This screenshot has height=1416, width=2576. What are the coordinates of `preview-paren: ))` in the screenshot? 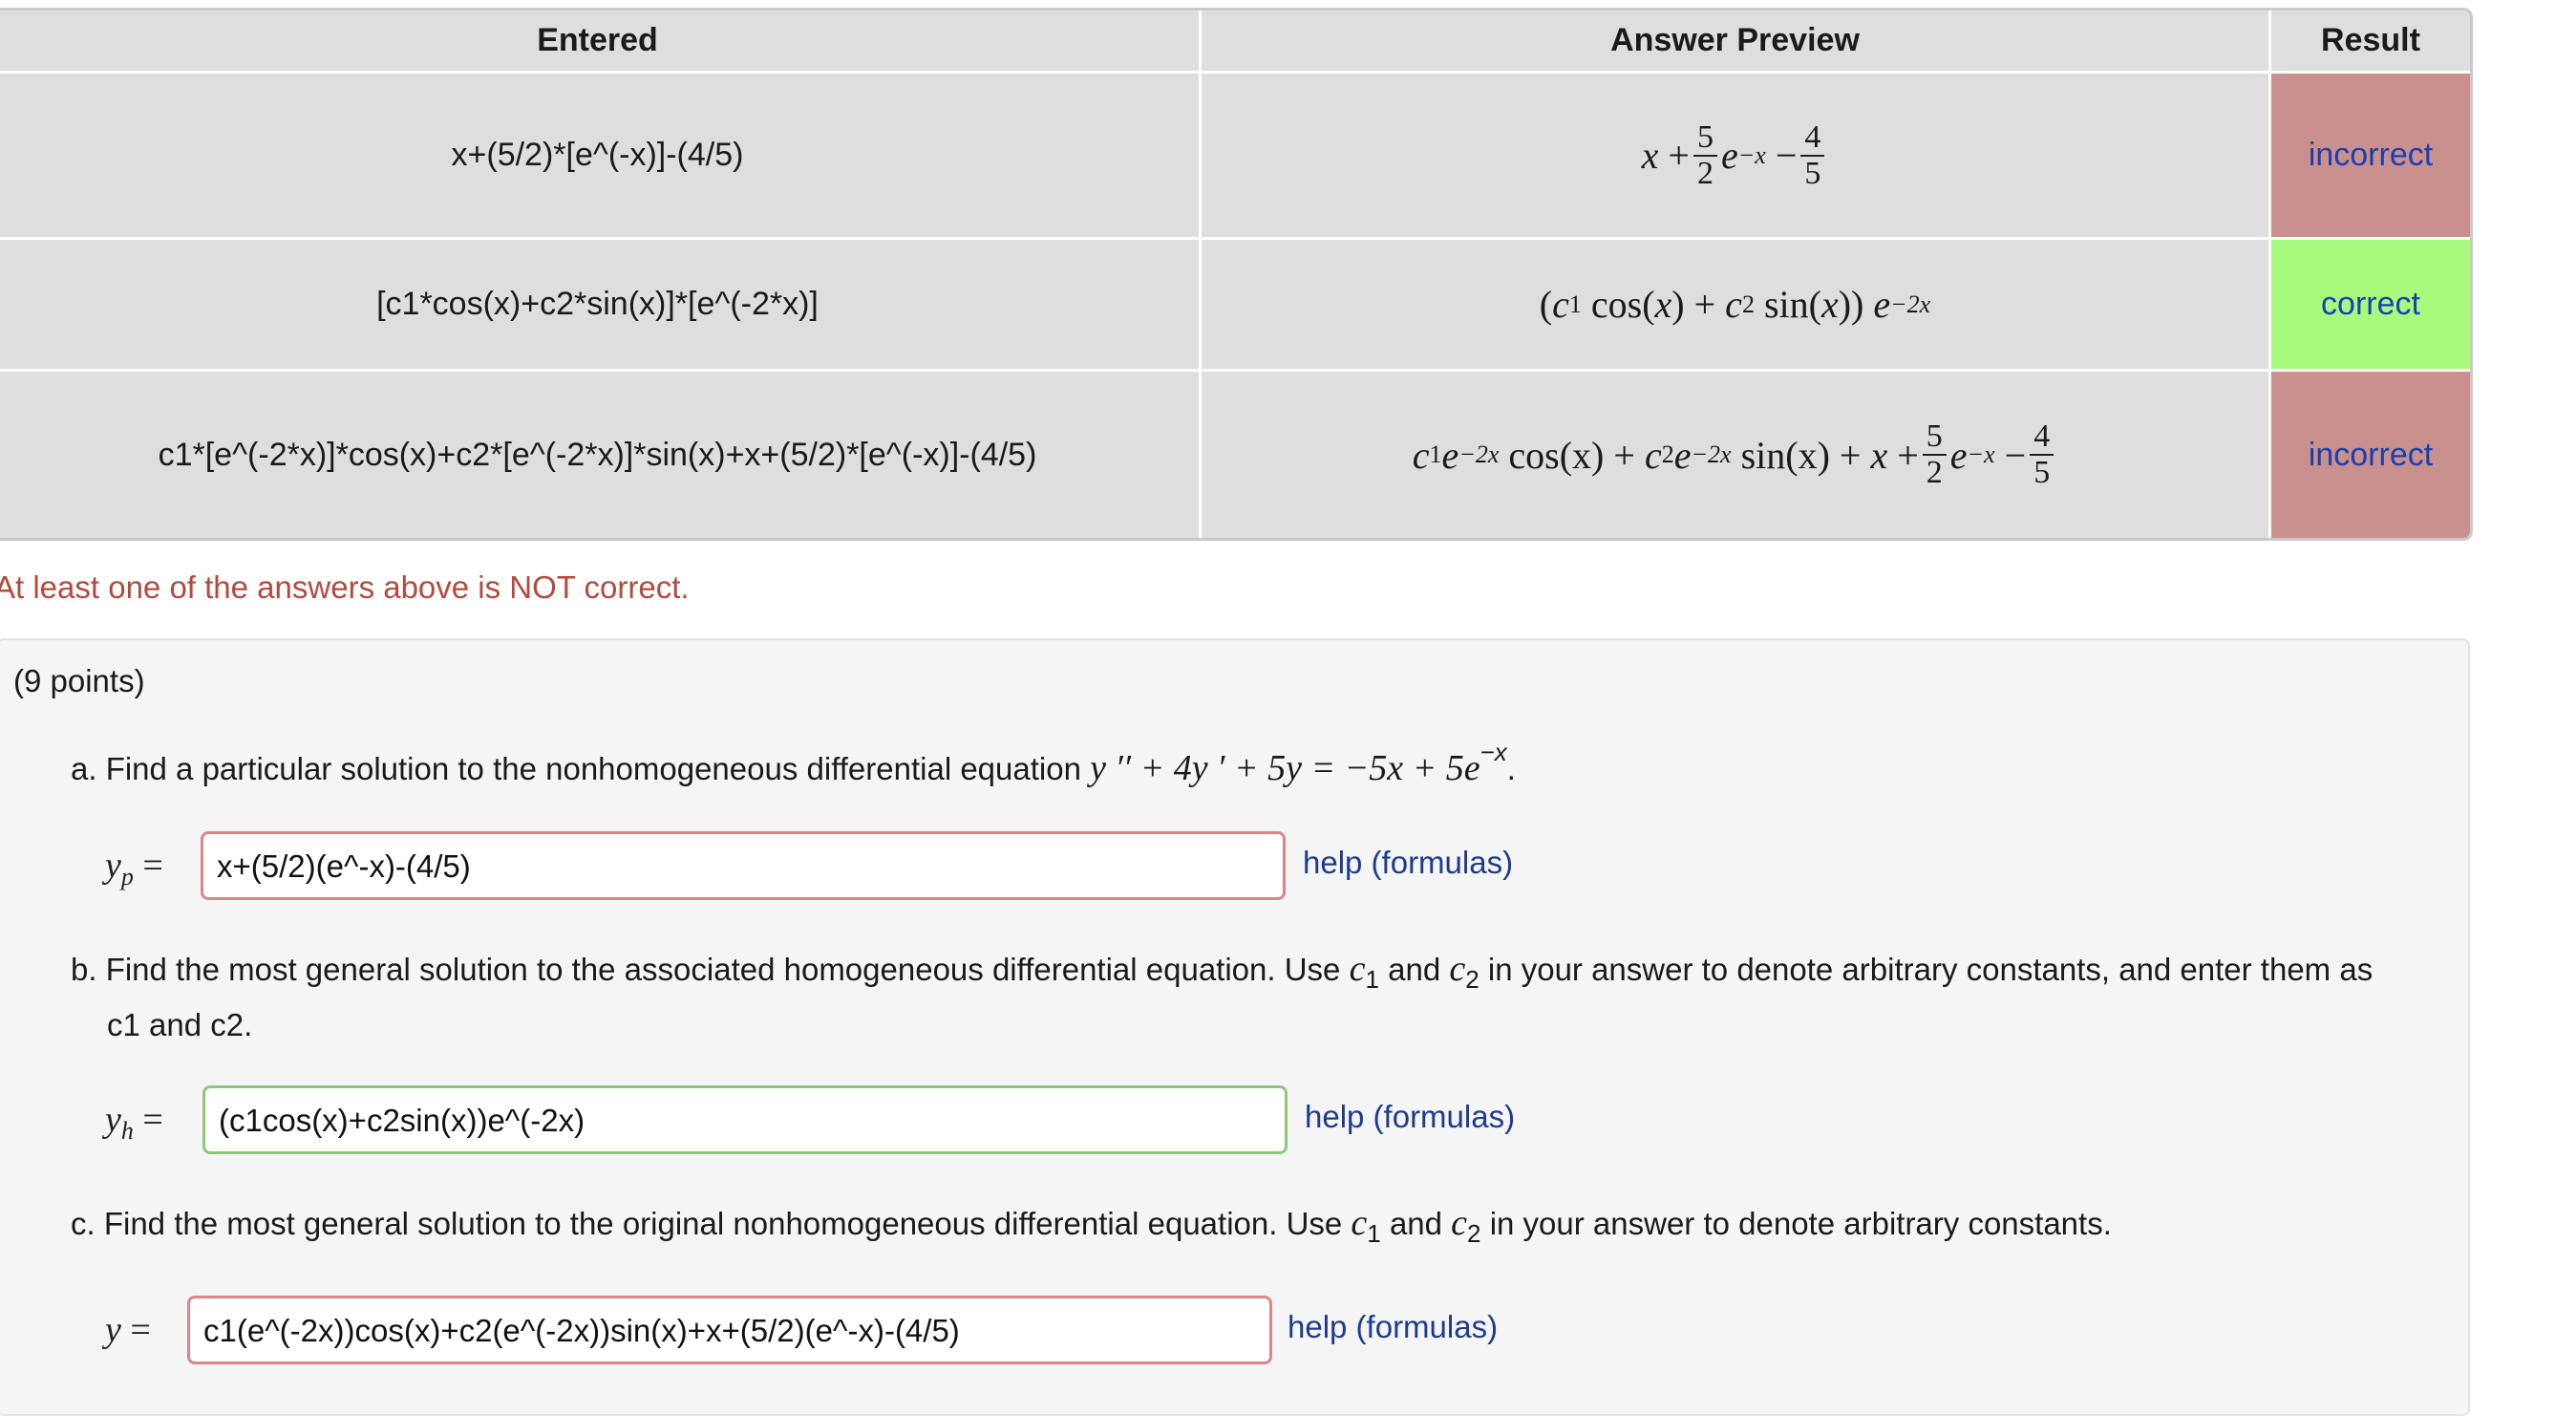 It's located at (1851, 305).